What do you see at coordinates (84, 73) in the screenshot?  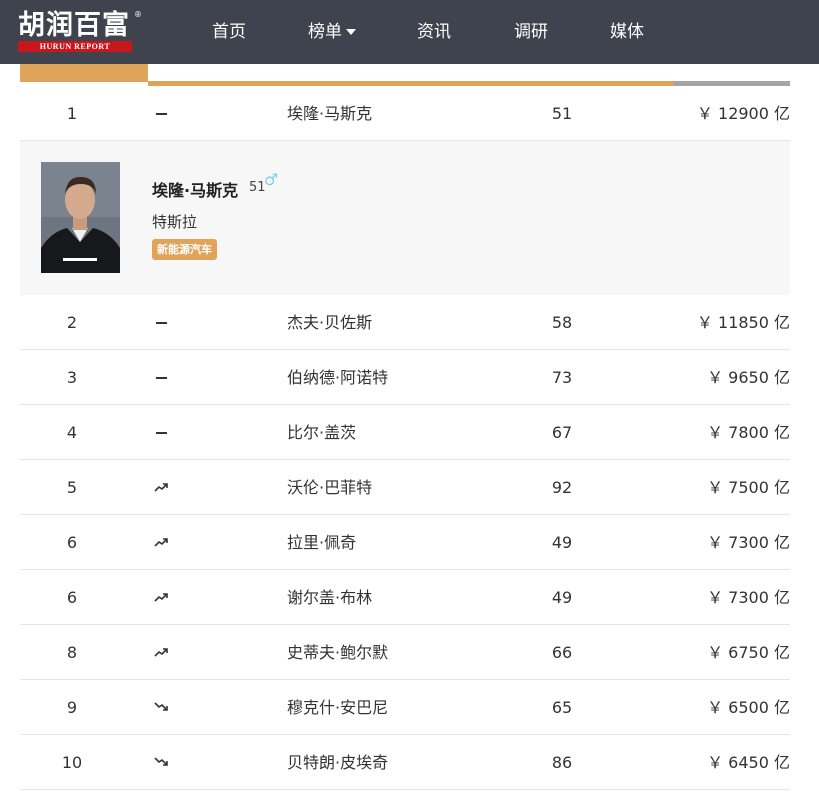 I see `active-tab-indicator` at bounding box center [84, 73].